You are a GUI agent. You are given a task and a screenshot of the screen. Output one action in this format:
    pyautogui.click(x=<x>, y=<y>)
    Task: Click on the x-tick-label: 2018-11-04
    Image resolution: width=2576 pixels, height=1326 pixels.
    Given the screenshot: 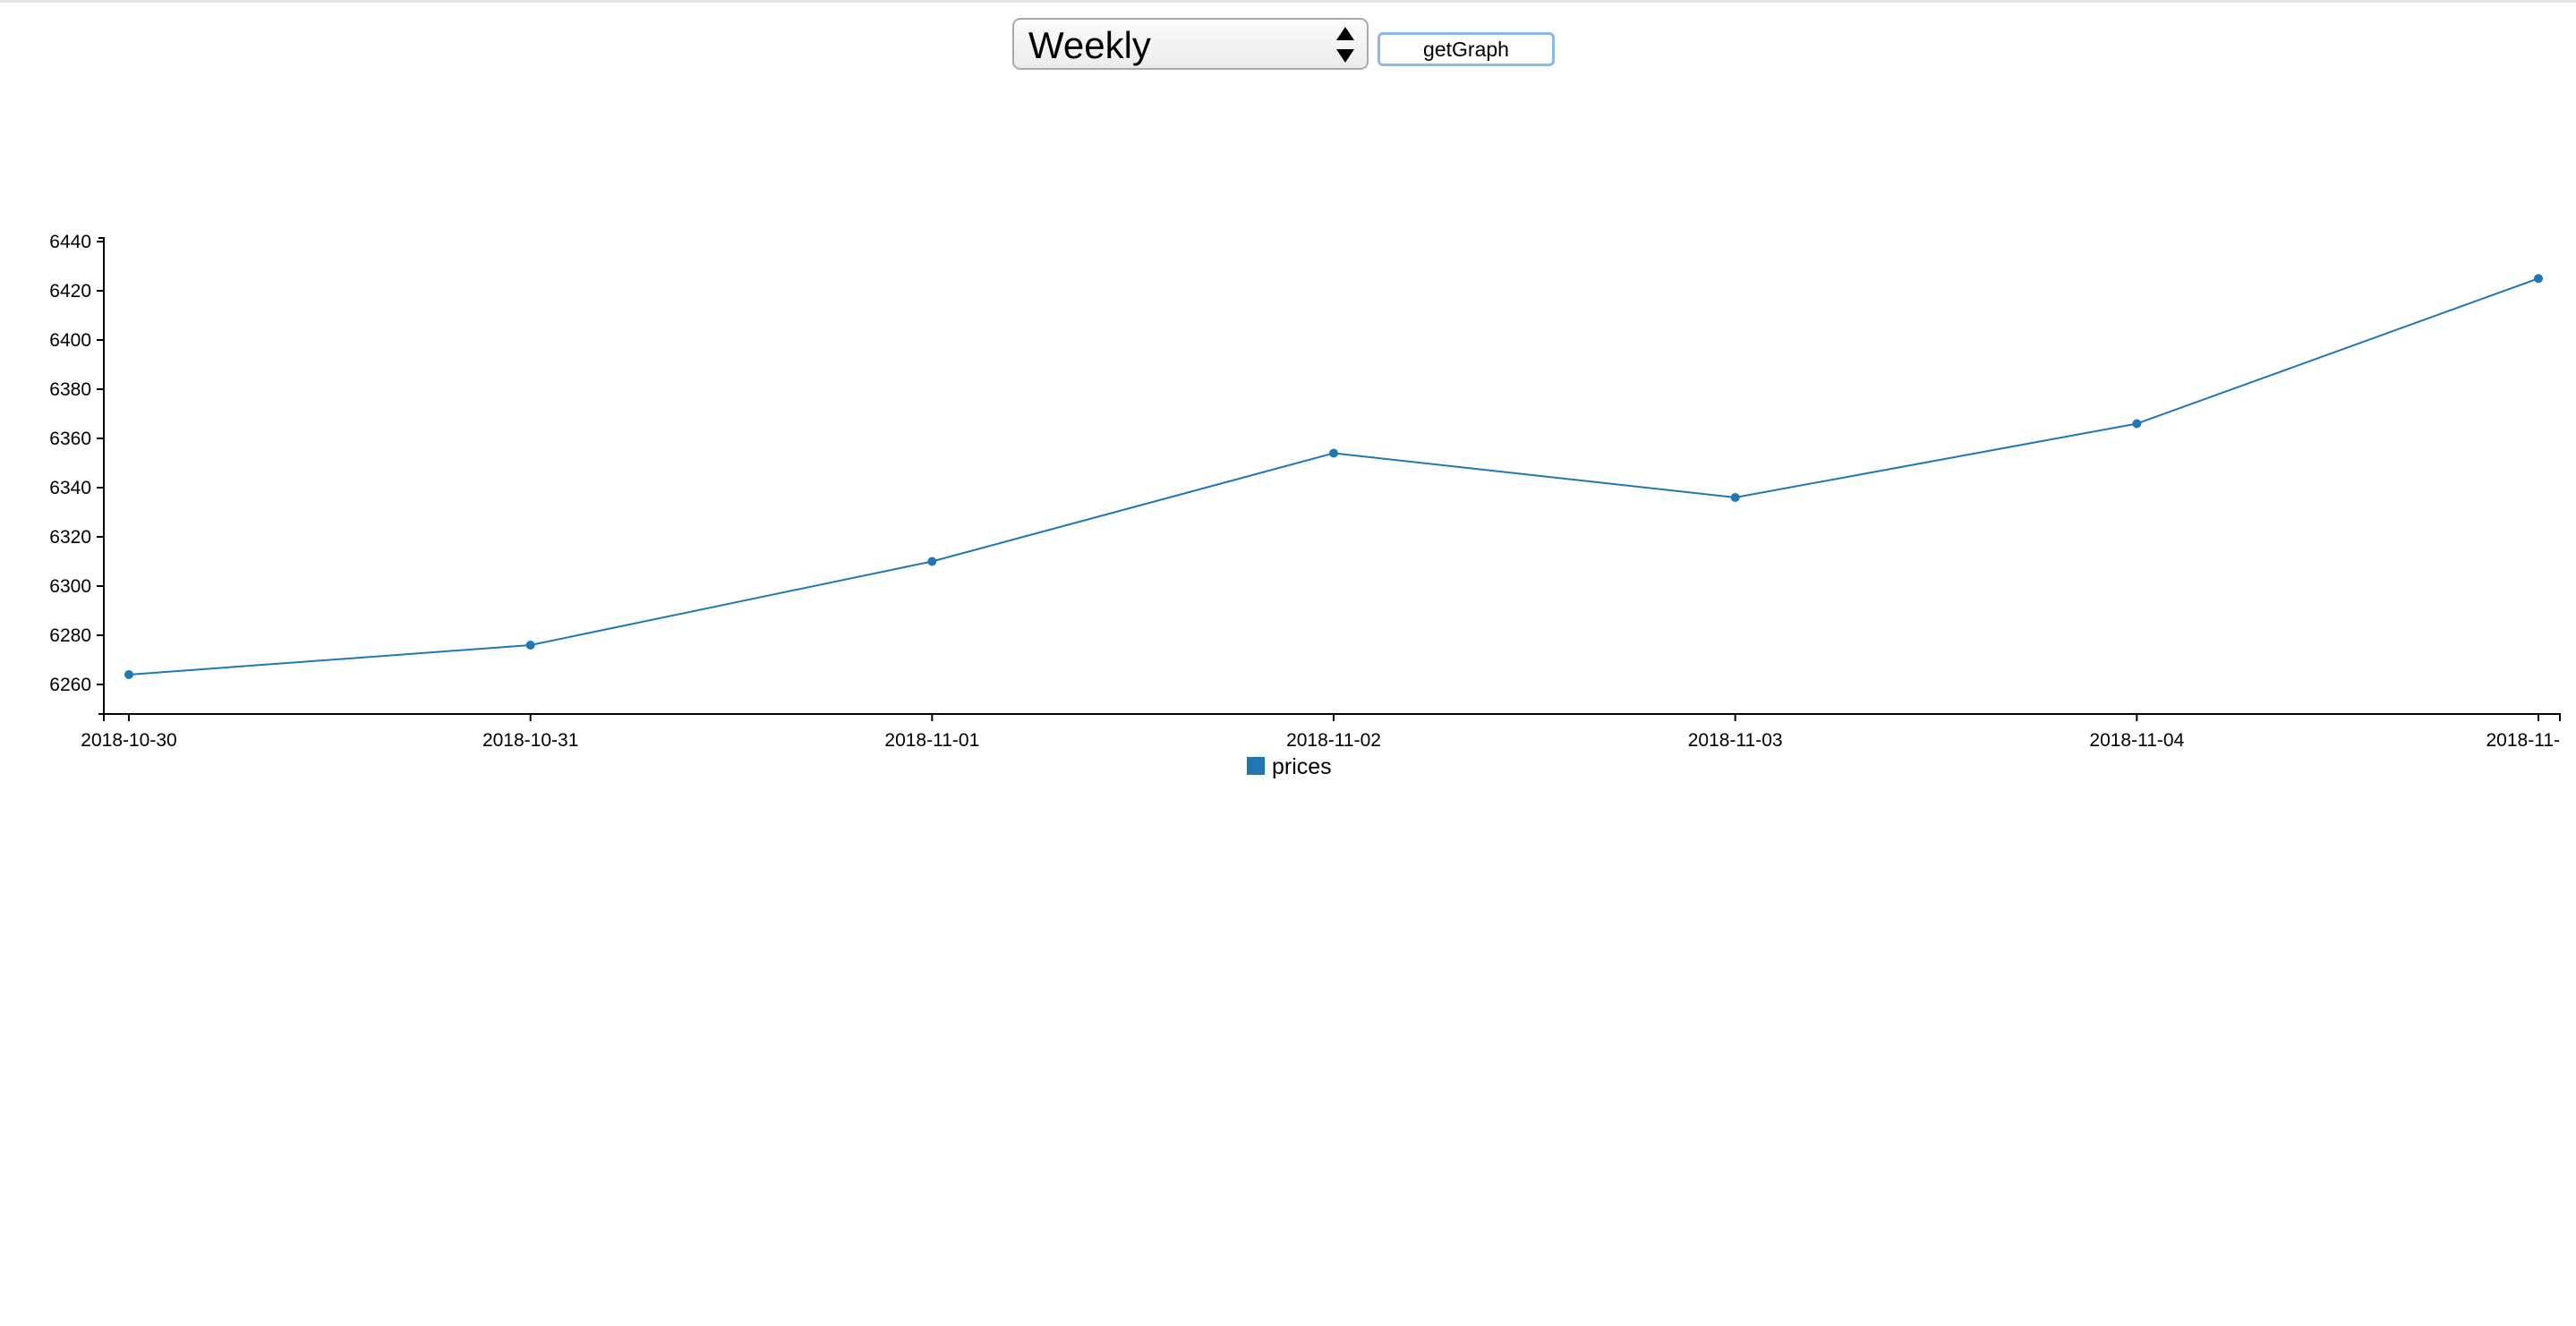 What is the action you would take?
    pyautogui.click(x=2136, y=740)
    